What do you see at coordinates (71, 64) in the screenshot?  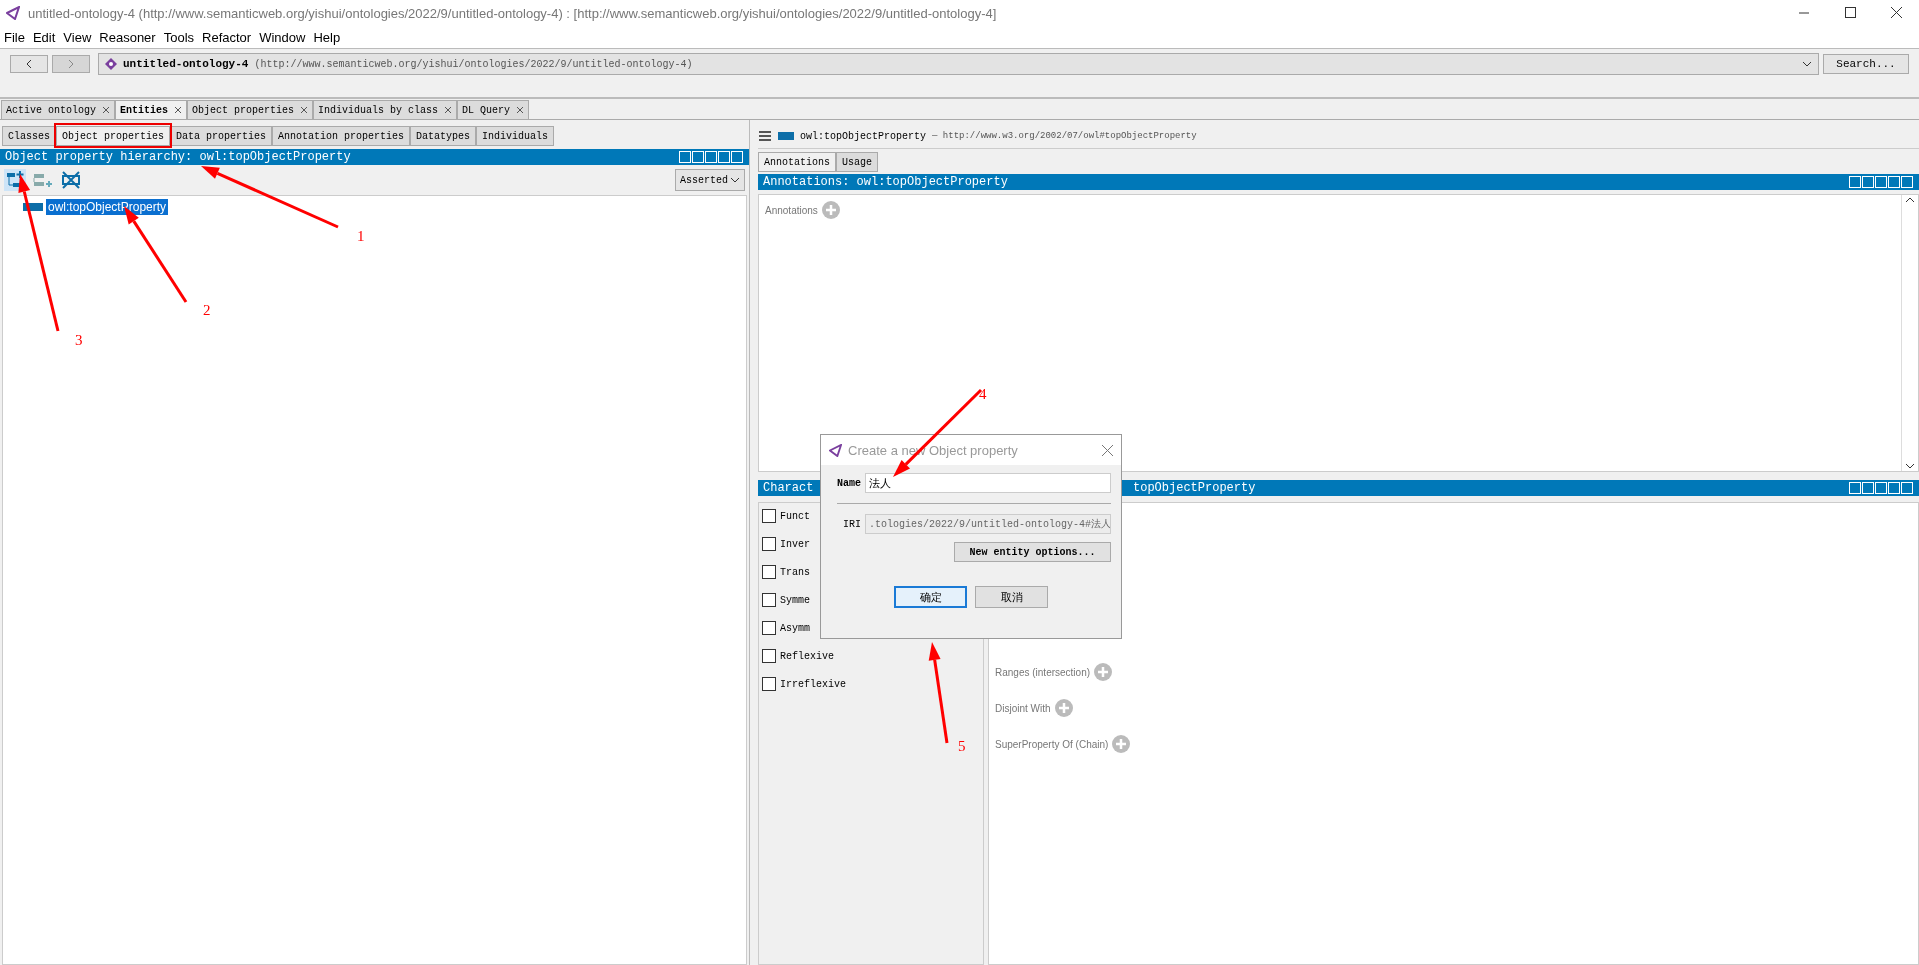 I see `chevron-right-icon` at bounding box center [71, 64].